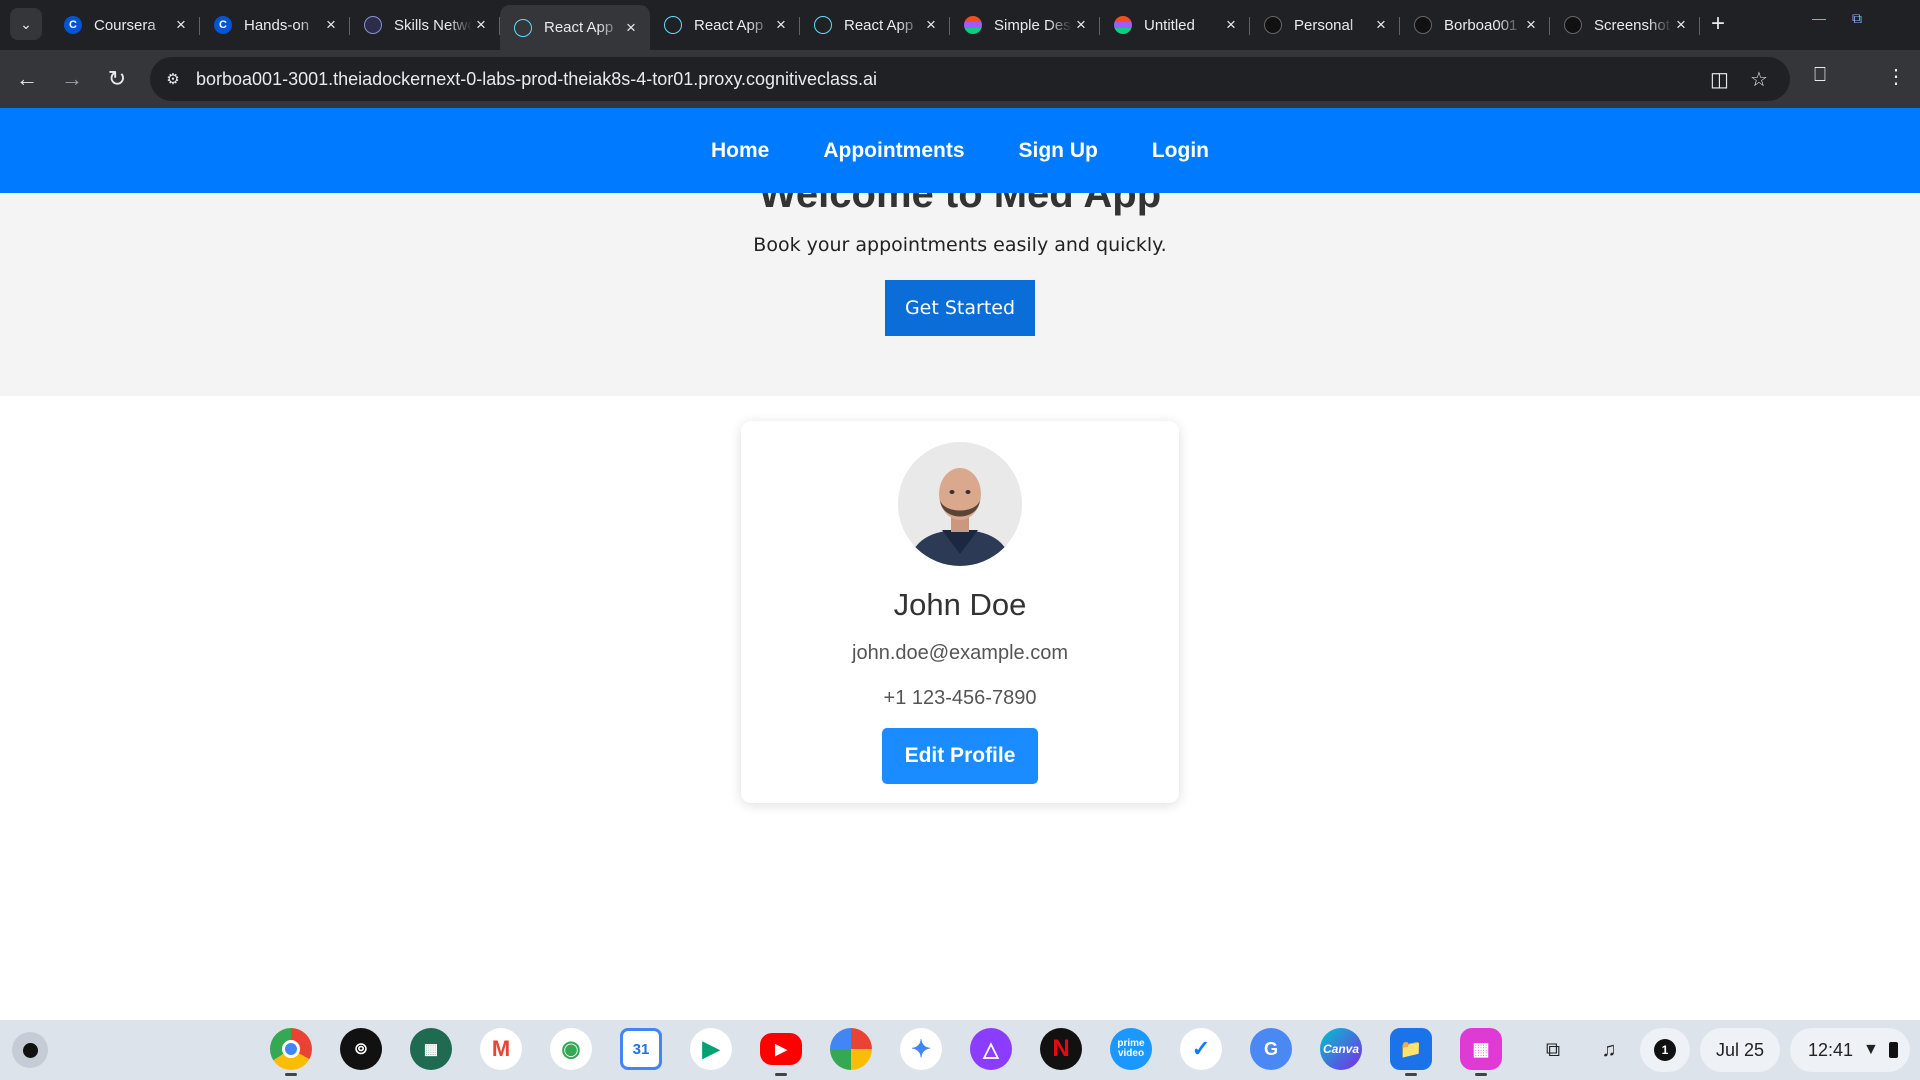  I want to click on date-text: Jul 25, so click(1740, 1049).